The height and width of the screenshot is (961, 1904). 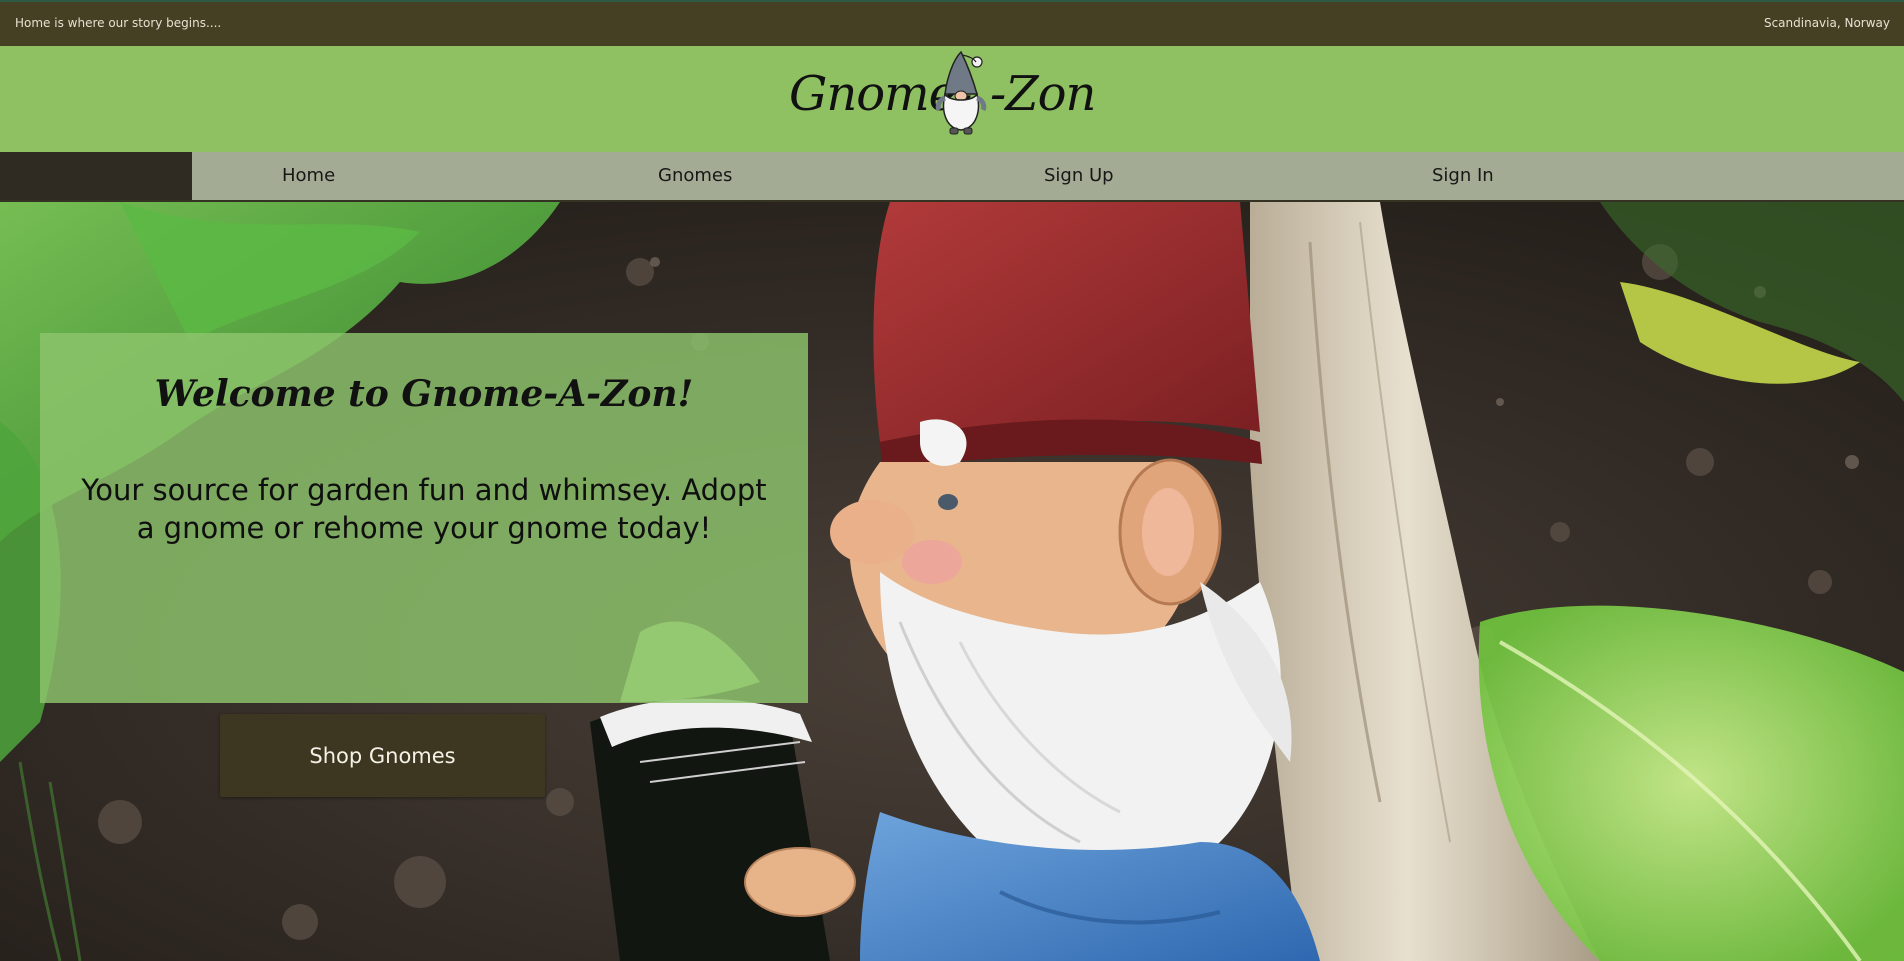 I want to click on site-logo: Gnome- -Zon, so click(x=940, y=98).